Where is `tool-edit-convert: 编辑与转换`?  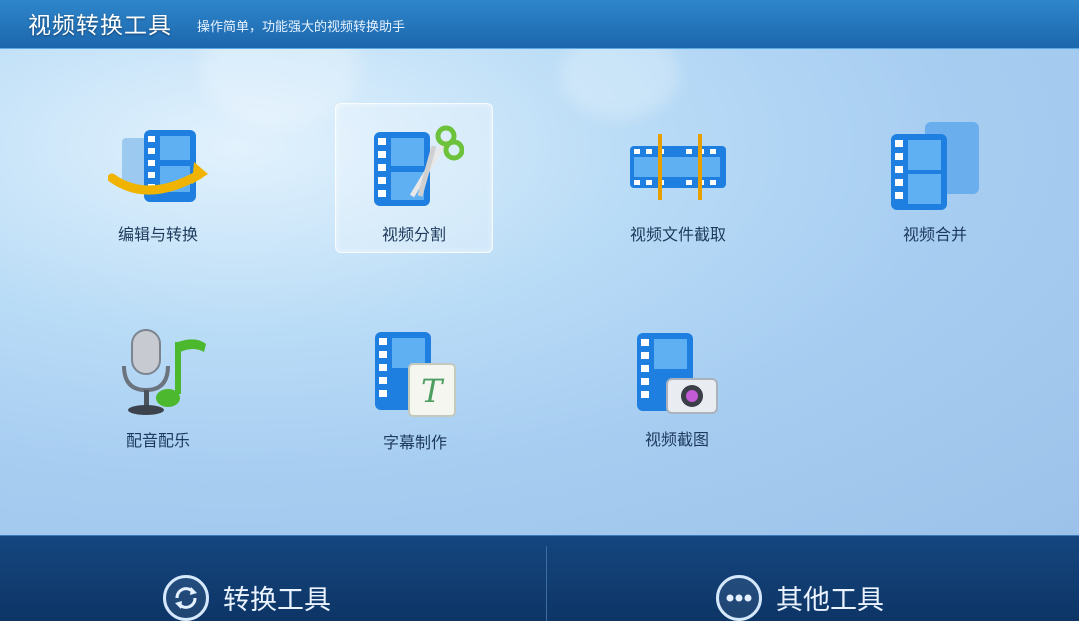
tool-edit-convert: 编辑与转换 is located at coordinates (158, 178).